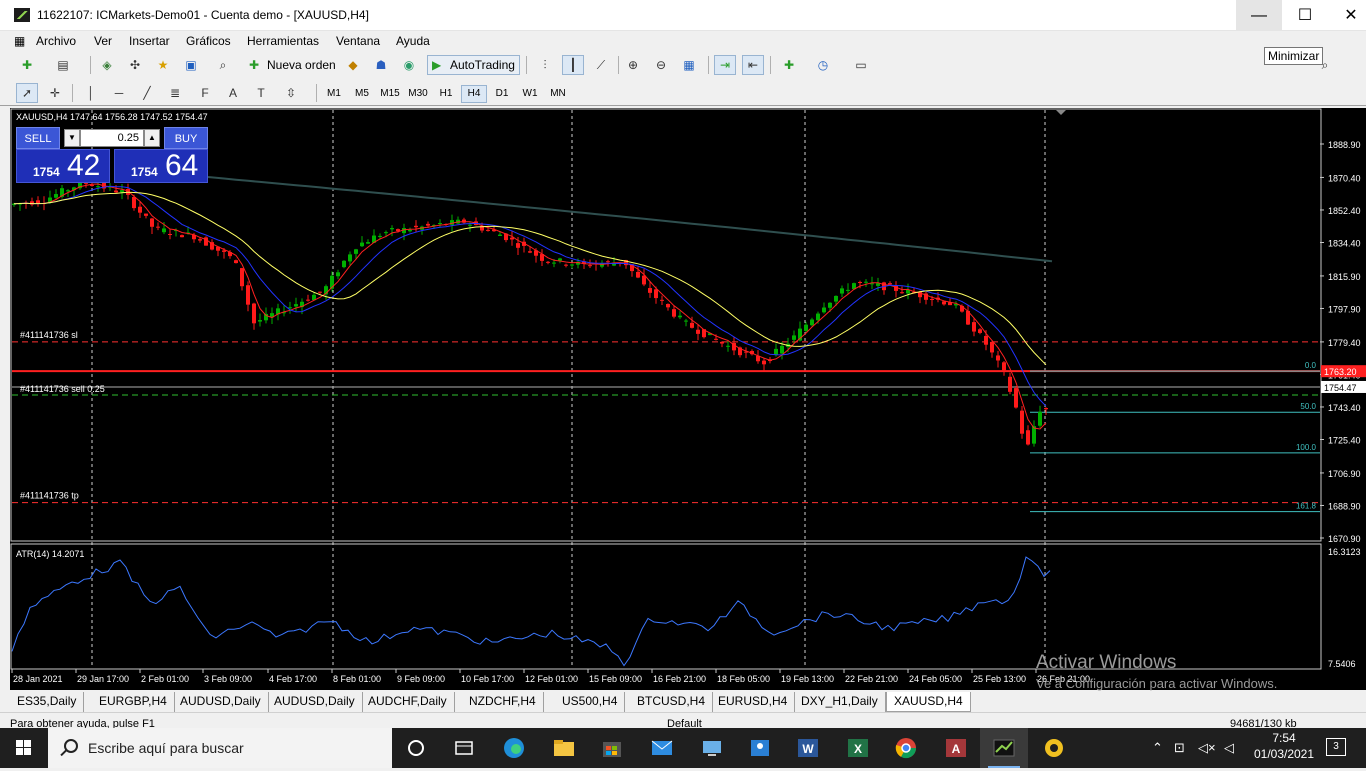  Describe the element at coordinates (858, 748) in the screenshot. I see `excel-icon: X` at that location.